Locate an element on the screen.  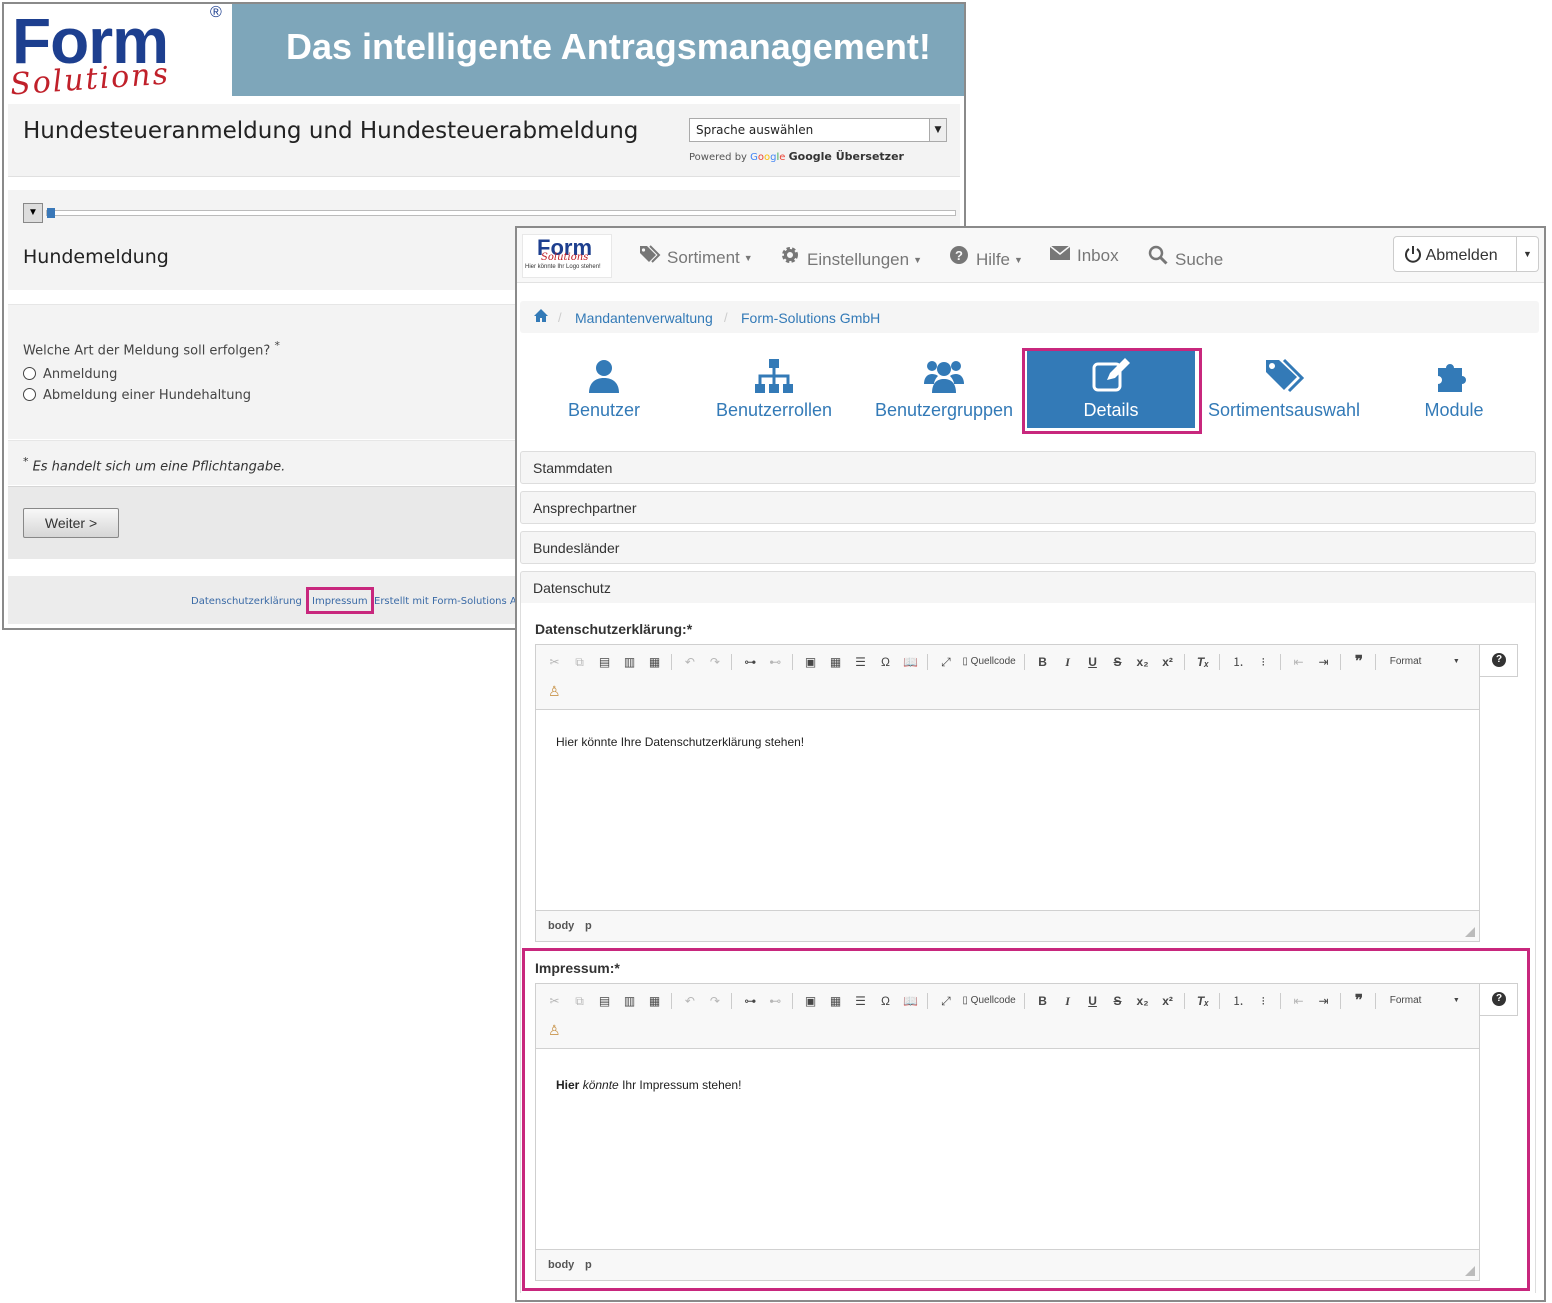
chevron-down-icon: ▼ is located at coordinates (937, 130).